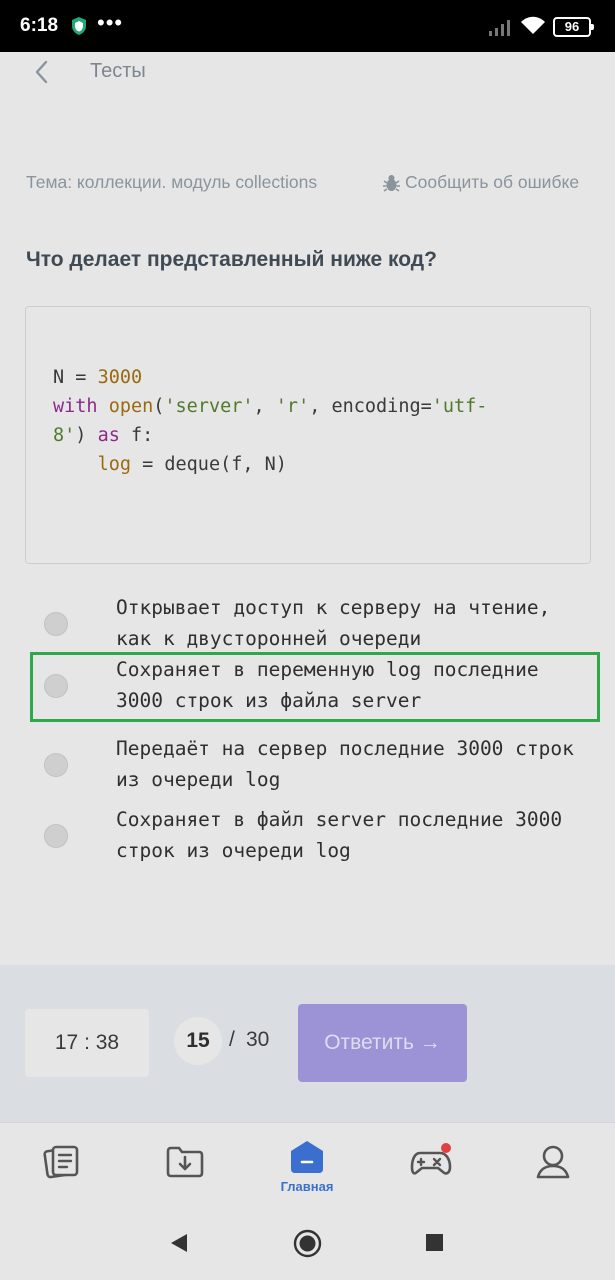 The image size is (615, 1280). Describe the element at coordinates (307, 1186) in the screenshot. I see `nav-home-label: Главная` at that location.